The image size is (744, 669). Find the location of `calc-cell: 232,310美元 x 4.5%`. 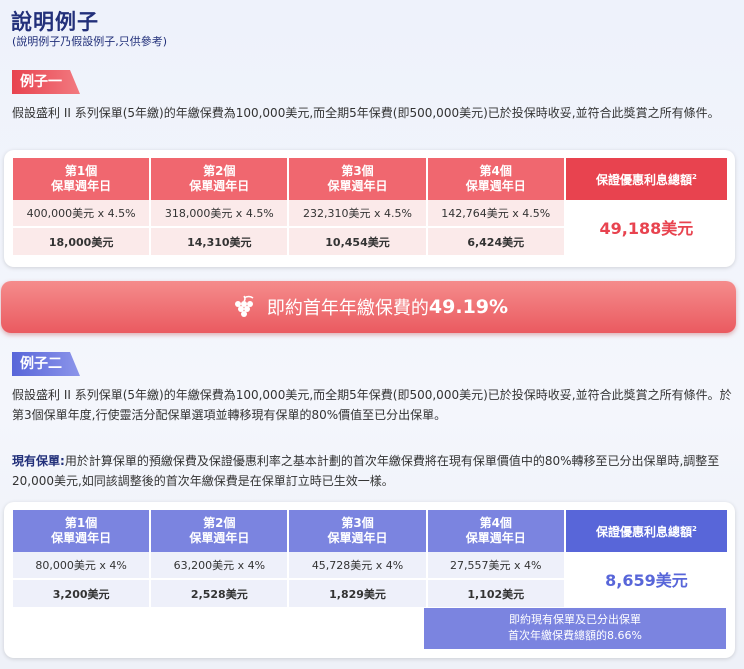

calc-cell: 232,310美元 x 4.5% is located at coordinates (357, 214).